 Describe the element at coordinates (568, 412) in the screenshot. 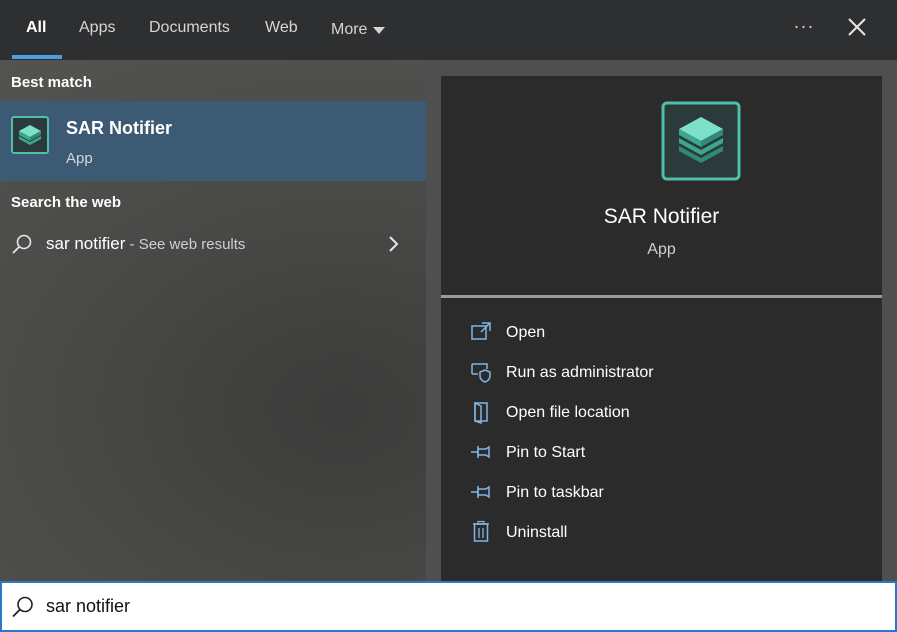

I see `action-open-file-location-label: Open file location` at that location.